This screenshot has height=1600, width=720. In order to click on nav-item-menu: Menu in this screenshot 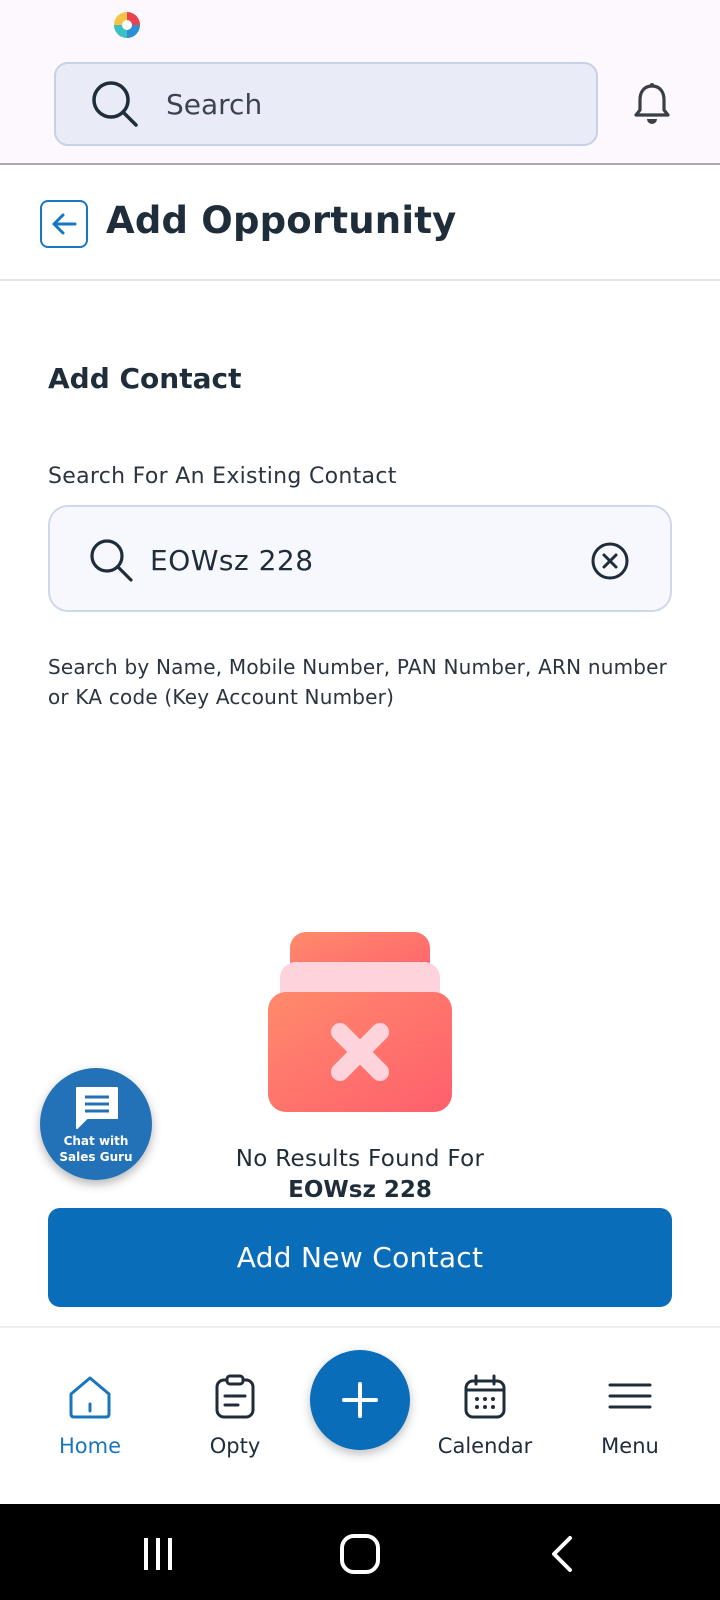, I will do `click(630, 1416)`.